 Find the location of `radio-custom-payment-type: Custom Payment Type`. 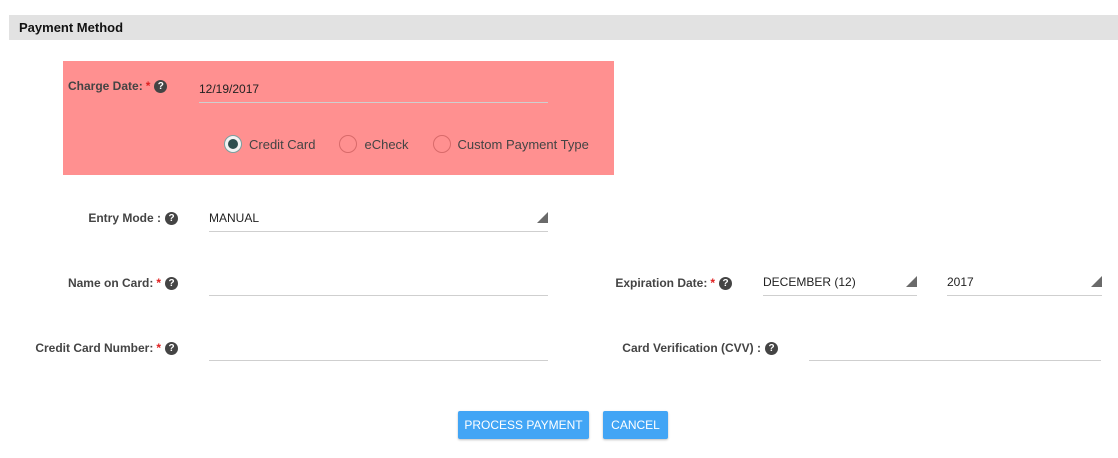

radio-custom-payment-type: Custom Payment Type is located at coordinates (510, 144).